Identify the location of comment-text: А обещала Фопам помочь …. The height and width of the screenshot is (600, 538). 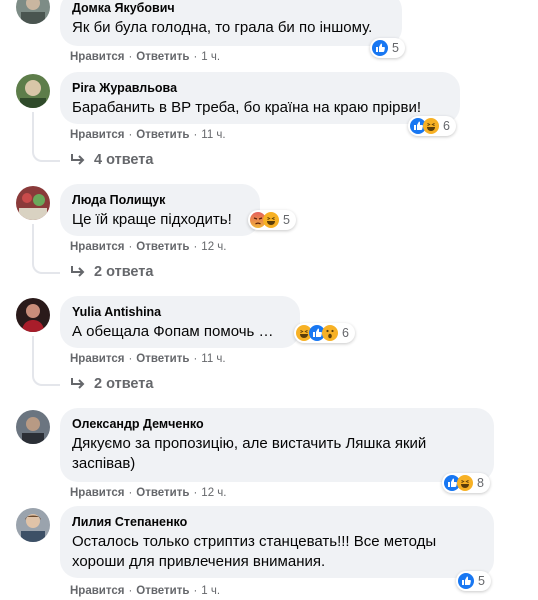
(173, 331).